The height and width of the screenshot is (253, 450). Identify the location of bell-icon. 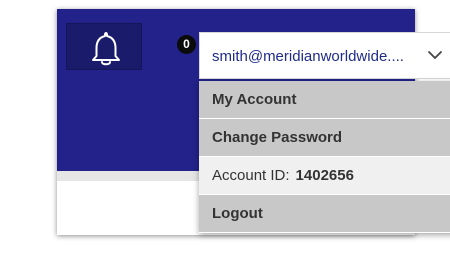
(106, 49).